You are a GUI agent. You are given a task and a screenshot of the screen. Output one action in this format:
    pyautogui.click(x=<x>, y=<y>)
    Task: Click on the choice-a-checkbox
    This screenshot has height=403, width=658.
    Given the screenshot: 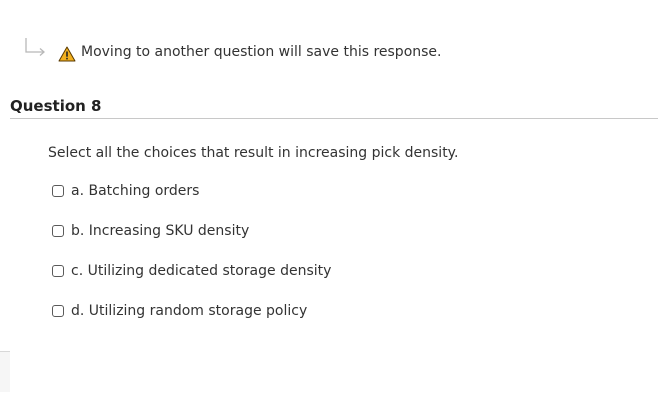 What is the action you would take?
    pyautogui.click(x=58, y=191)
    